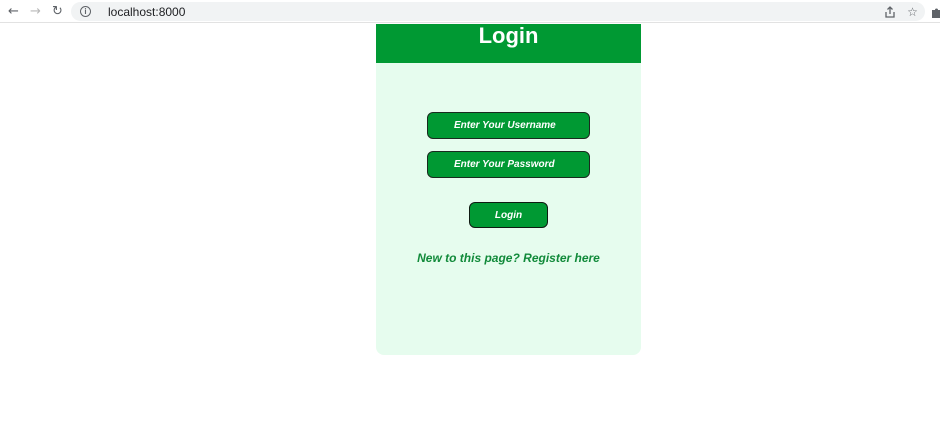  Describe the element at coordinates (889, 11) in the screenshot. I see `share-icon` at that location.